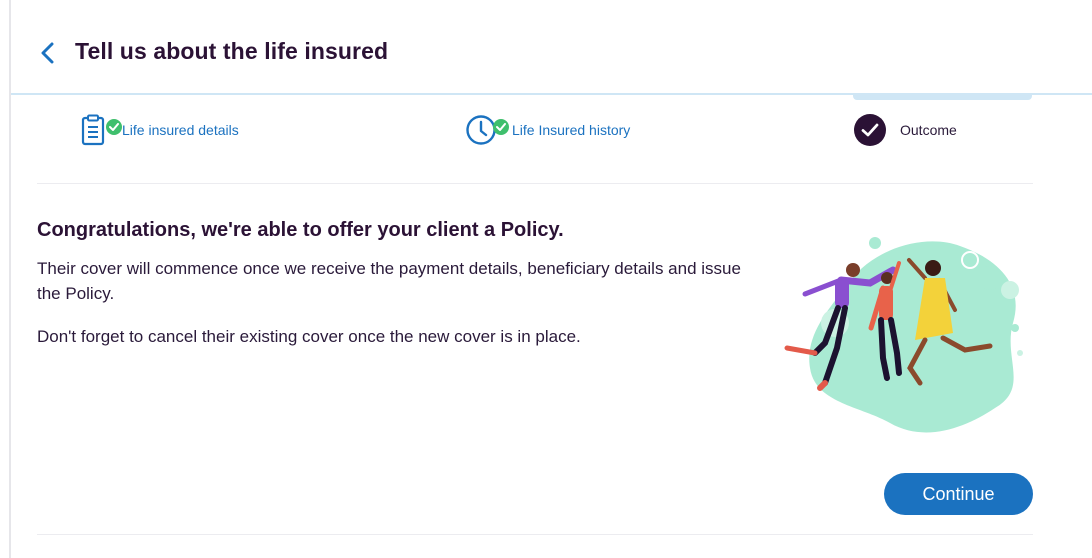  Describe the element at coordinates (928, 130) in the screenshot. I see `step-label: Outcome` at that location.